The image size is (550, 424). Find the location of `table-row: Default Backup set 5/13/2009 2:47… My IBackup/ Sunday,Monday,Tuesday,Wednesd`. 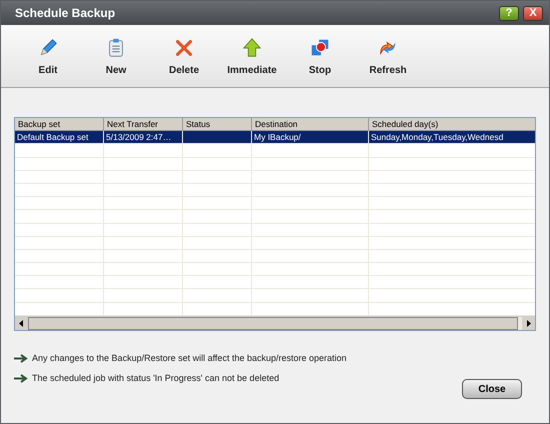

table-row: Default Backup set 5/13/2009 2:47… My IBackup/ Sunday,Monday,Tuesday,Wednesd is located at coordinates (275, 137).